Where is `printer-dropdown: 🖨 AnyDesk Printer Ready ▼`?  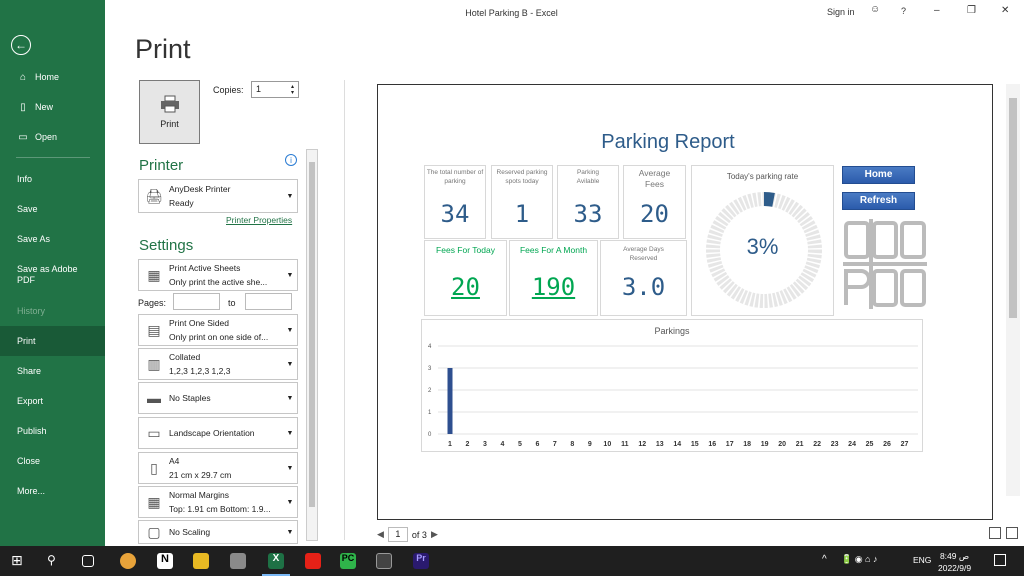 printer-dropdown: 🖨 AnyDesk Printer Ready ▼ is located at coordinates (218, 196).